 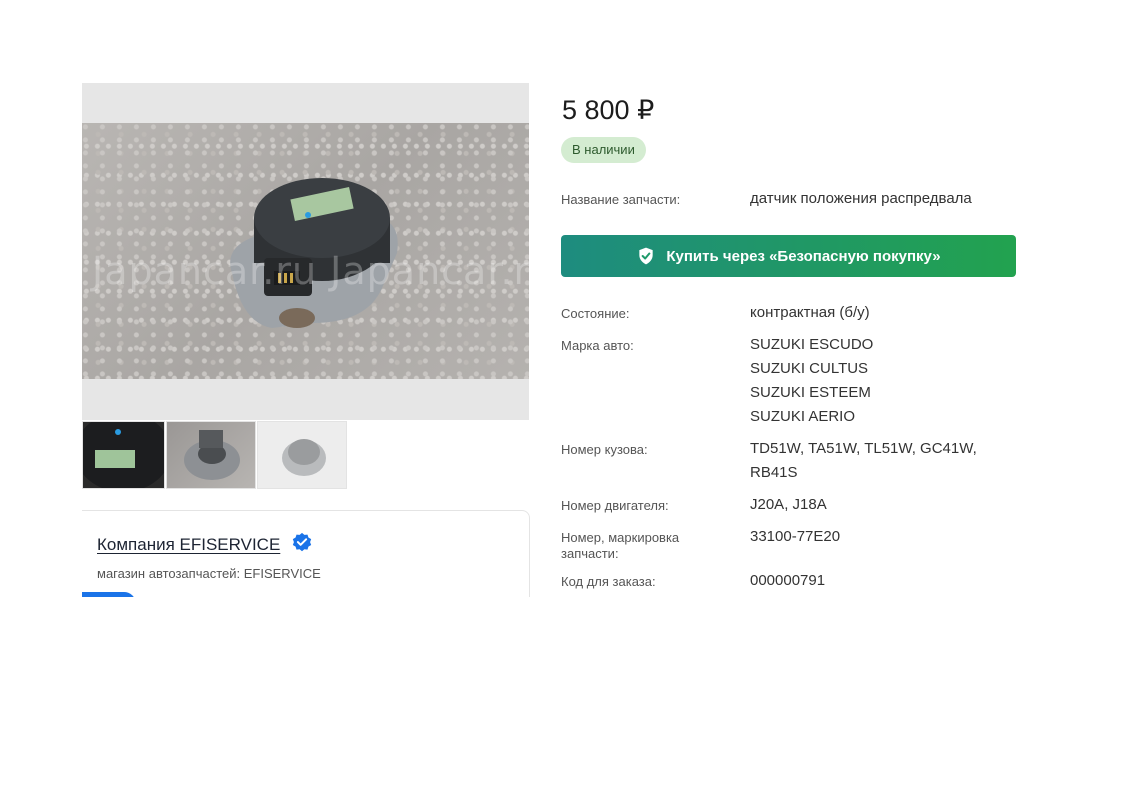 I want to click on condition-label: Состояние:, so click(x=595, y=313).